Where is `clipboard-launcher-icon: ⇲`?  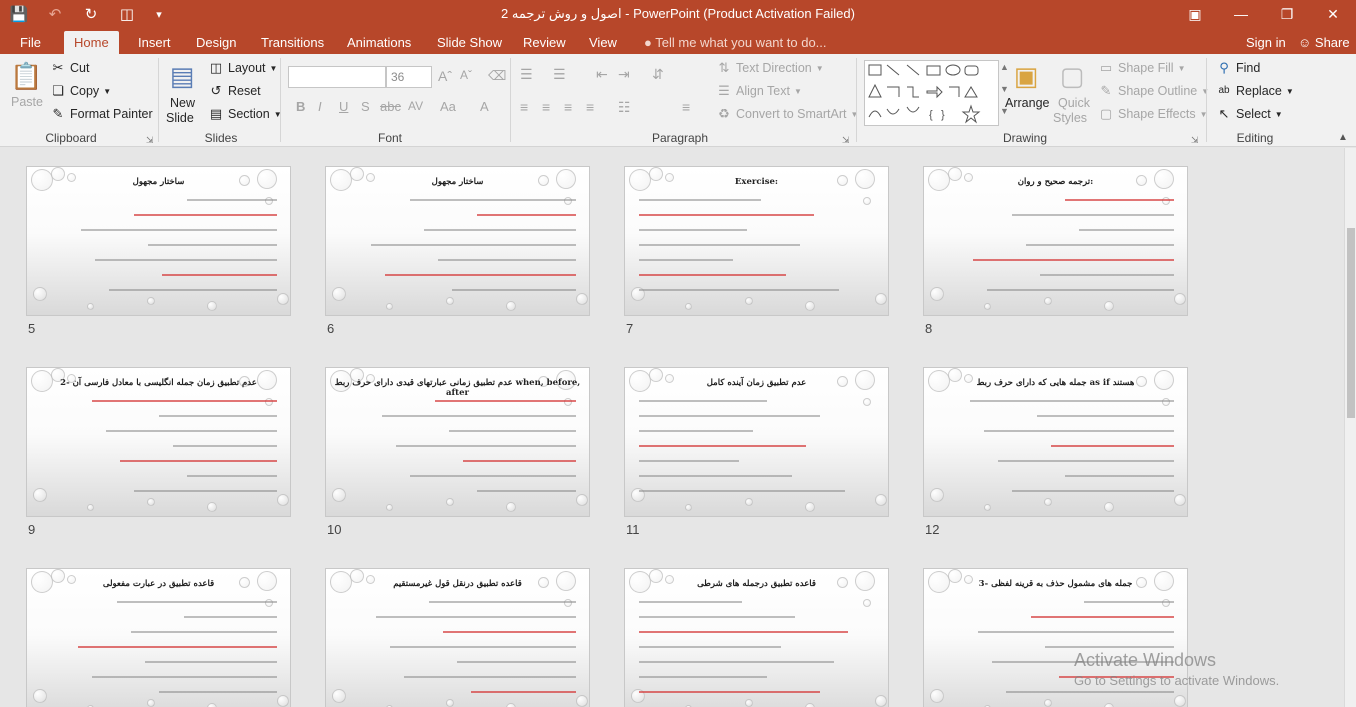 clipboard-launcher-icon: ⇲ is located at coordinates (150, 140).